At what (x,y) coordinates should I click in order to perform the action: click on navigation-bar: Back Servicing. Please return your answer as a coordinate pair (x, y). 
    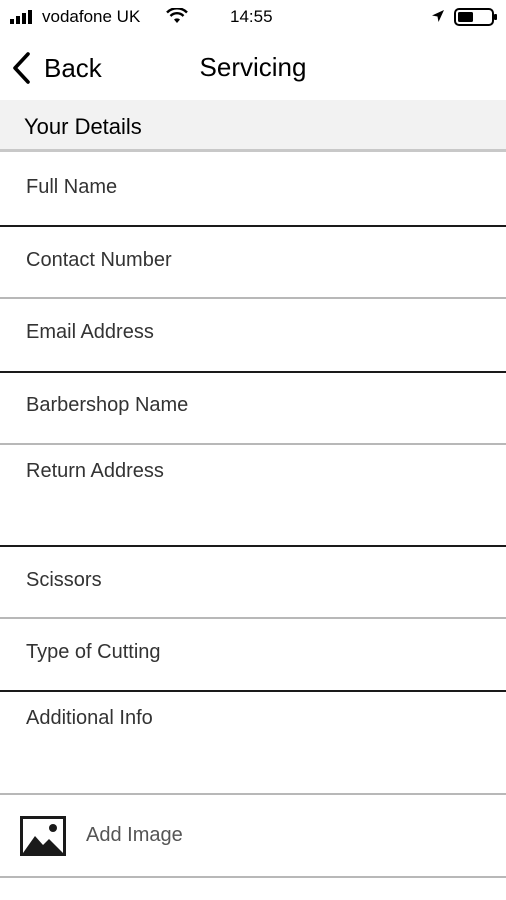
    Looking at the image, I should click on (253, 67).